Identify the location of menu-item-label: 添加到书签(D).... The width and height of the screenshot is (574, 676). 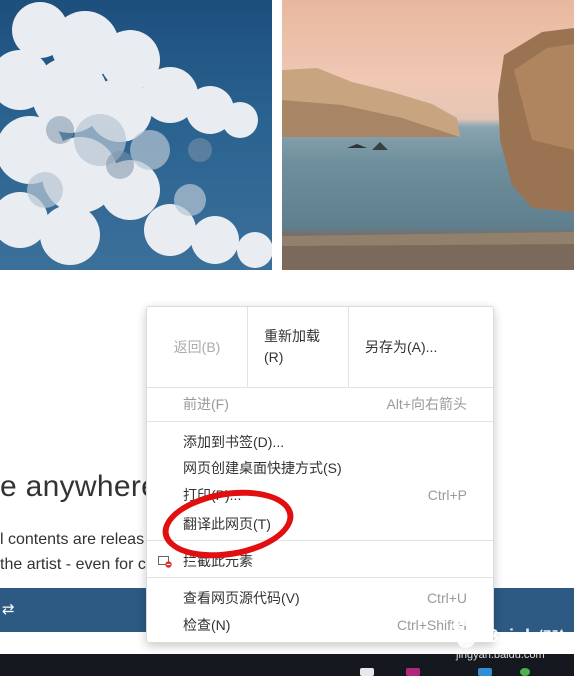
(234, 442).